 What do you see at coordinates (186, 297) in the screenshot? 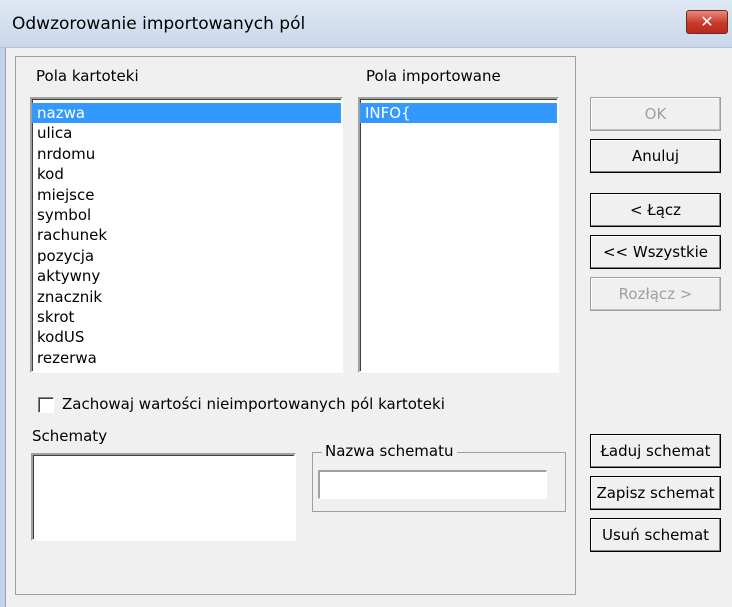
I see `list-item: znacznik` at bounding box center [186, 297].